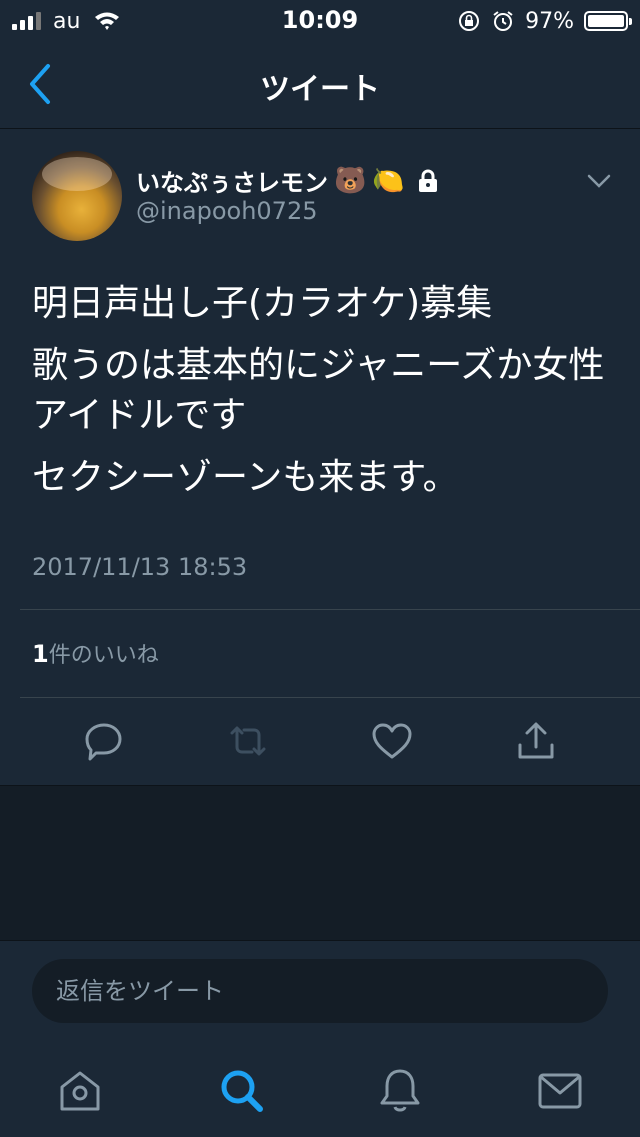  I want to click on notifications-bell-icon, so click(400, 1091).